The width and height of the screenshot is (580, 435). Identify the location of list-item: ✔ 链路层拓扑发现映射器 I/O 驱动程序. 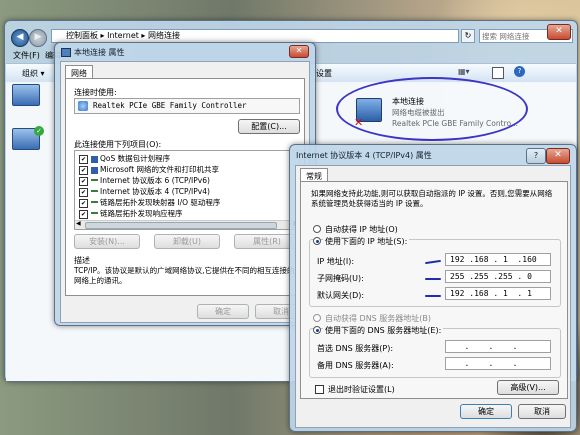
(149, 203).